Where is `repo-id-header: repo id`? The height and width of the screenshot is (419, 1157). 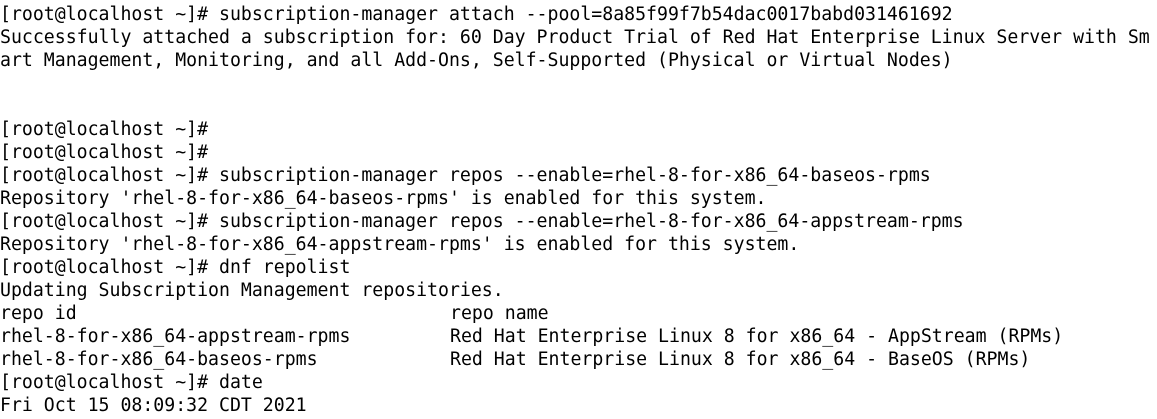 repo-id-header: repo id is located at coordinates (38, 313).